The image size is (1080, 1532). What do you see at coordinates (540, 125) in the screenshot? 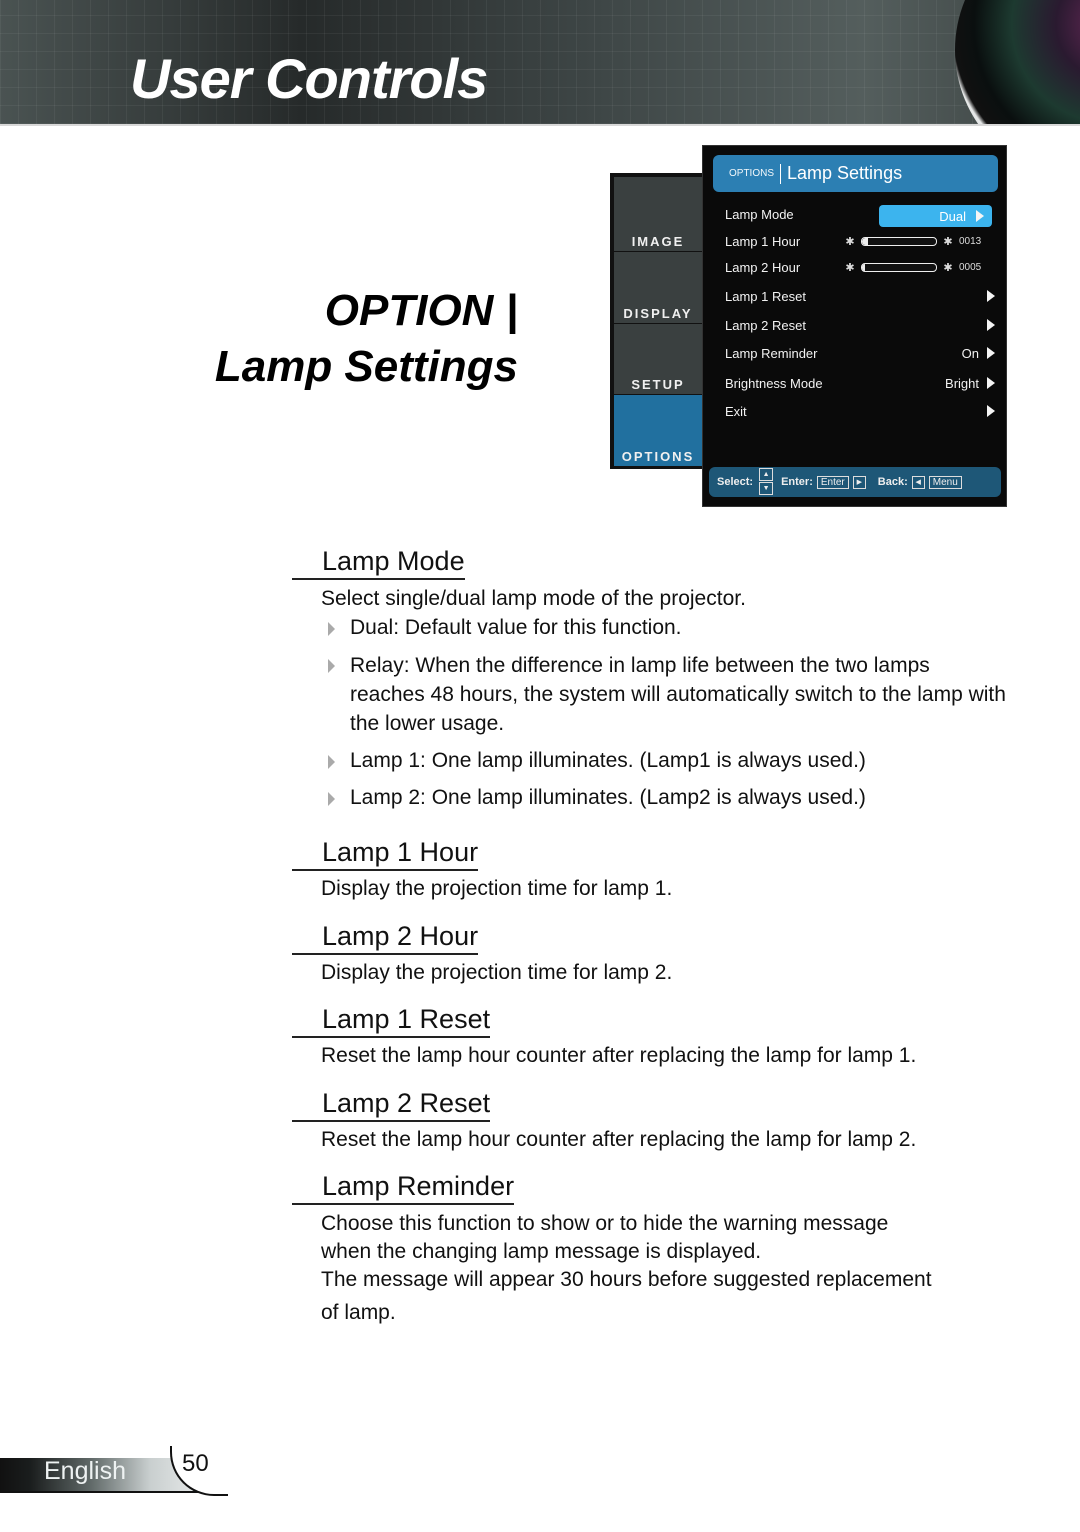
I see `banner-divider` at bounding box center [540, 125].